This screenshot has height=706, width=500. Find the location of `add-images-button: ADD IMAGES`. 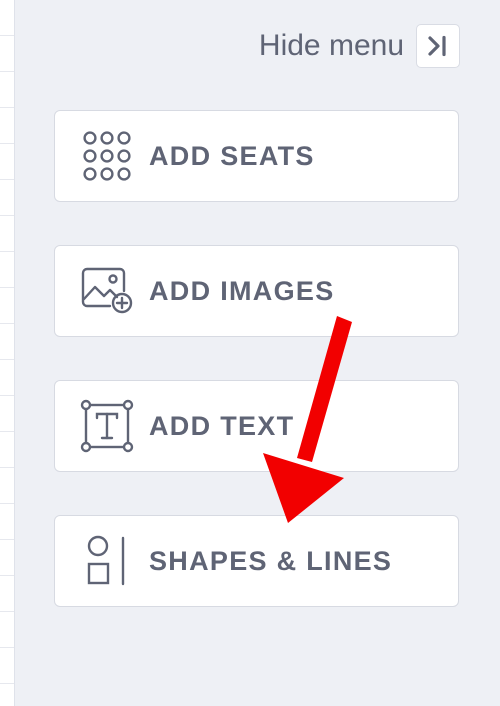

add-images-button: ADD IMAGES is located at coordinates (256, 291).